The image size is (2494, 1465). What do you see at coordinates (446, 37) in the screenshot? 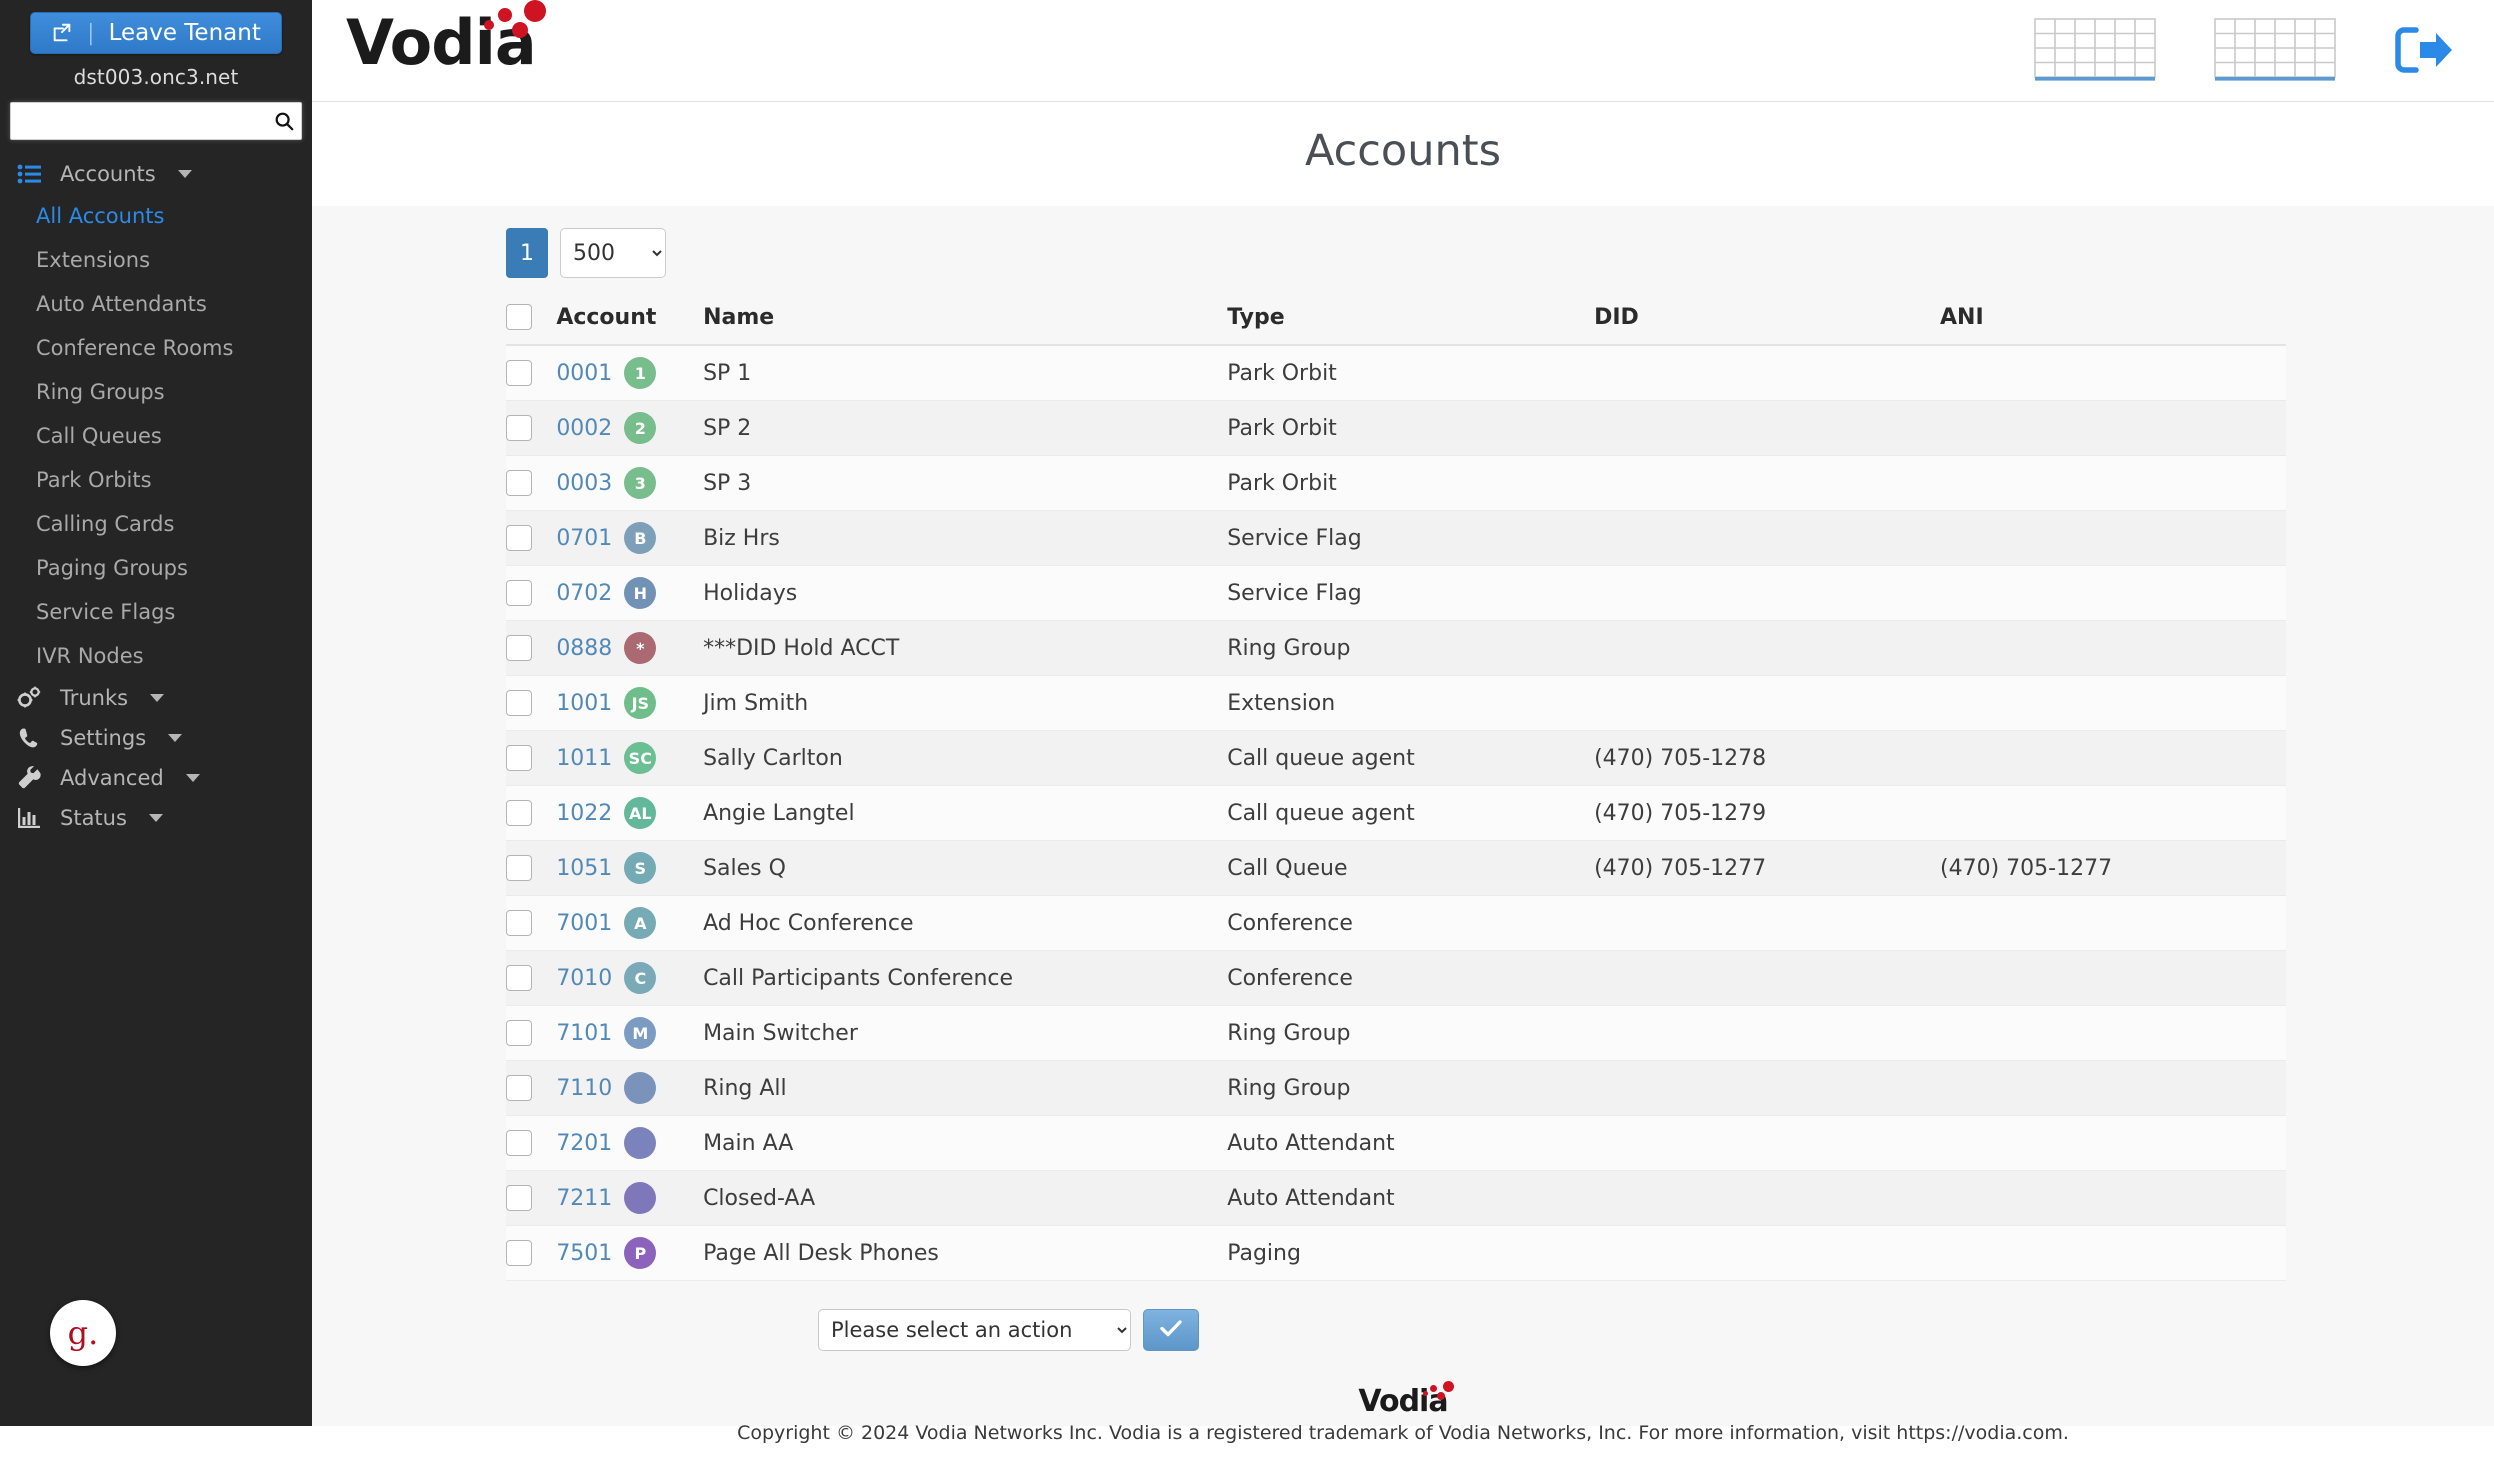
I see `vodia-logo: Vodia` at bounding box center [446, 37].